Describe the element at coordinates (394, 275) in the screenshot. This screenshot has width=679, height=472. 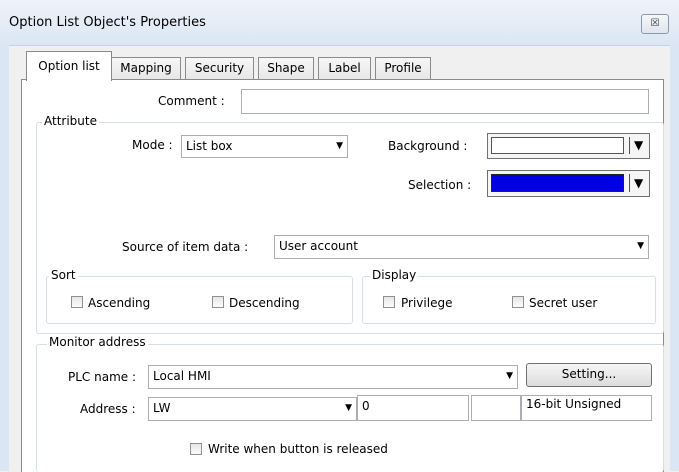
I see `display-legend: Display` at that location.